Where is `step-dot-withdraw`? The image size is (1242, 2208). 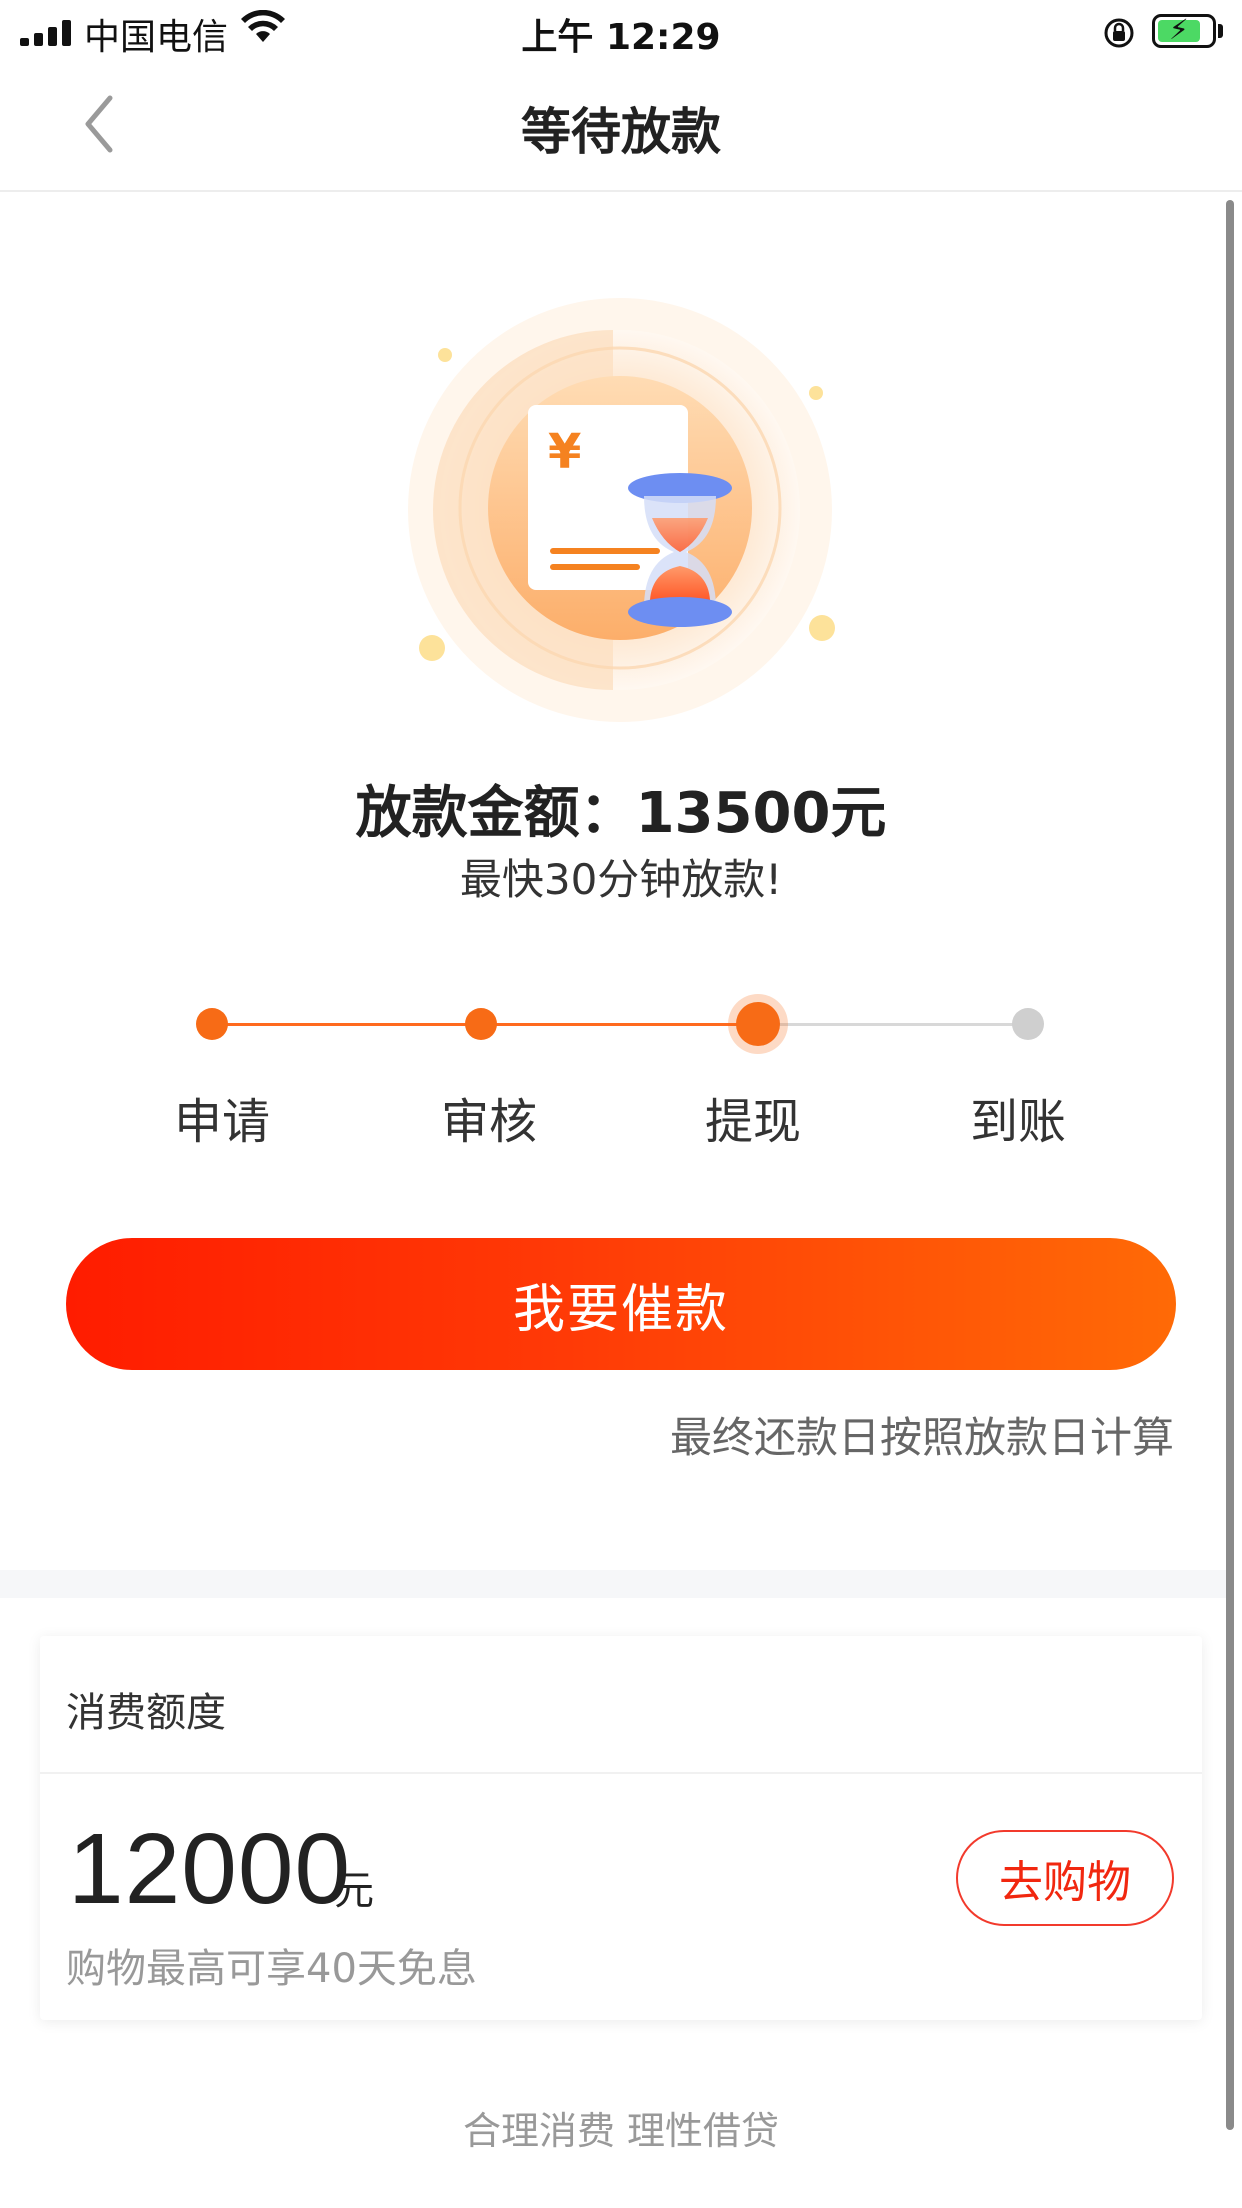 step-dot-withdraw is located at coordinates (758, 1024).